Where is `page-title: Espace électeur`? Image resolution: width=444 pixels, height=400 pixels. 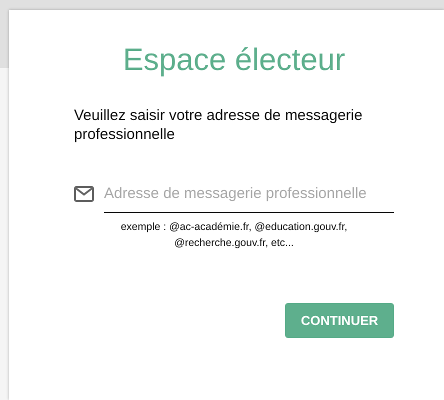
page-title: Espace électeur is located at coordinates (234, 60).